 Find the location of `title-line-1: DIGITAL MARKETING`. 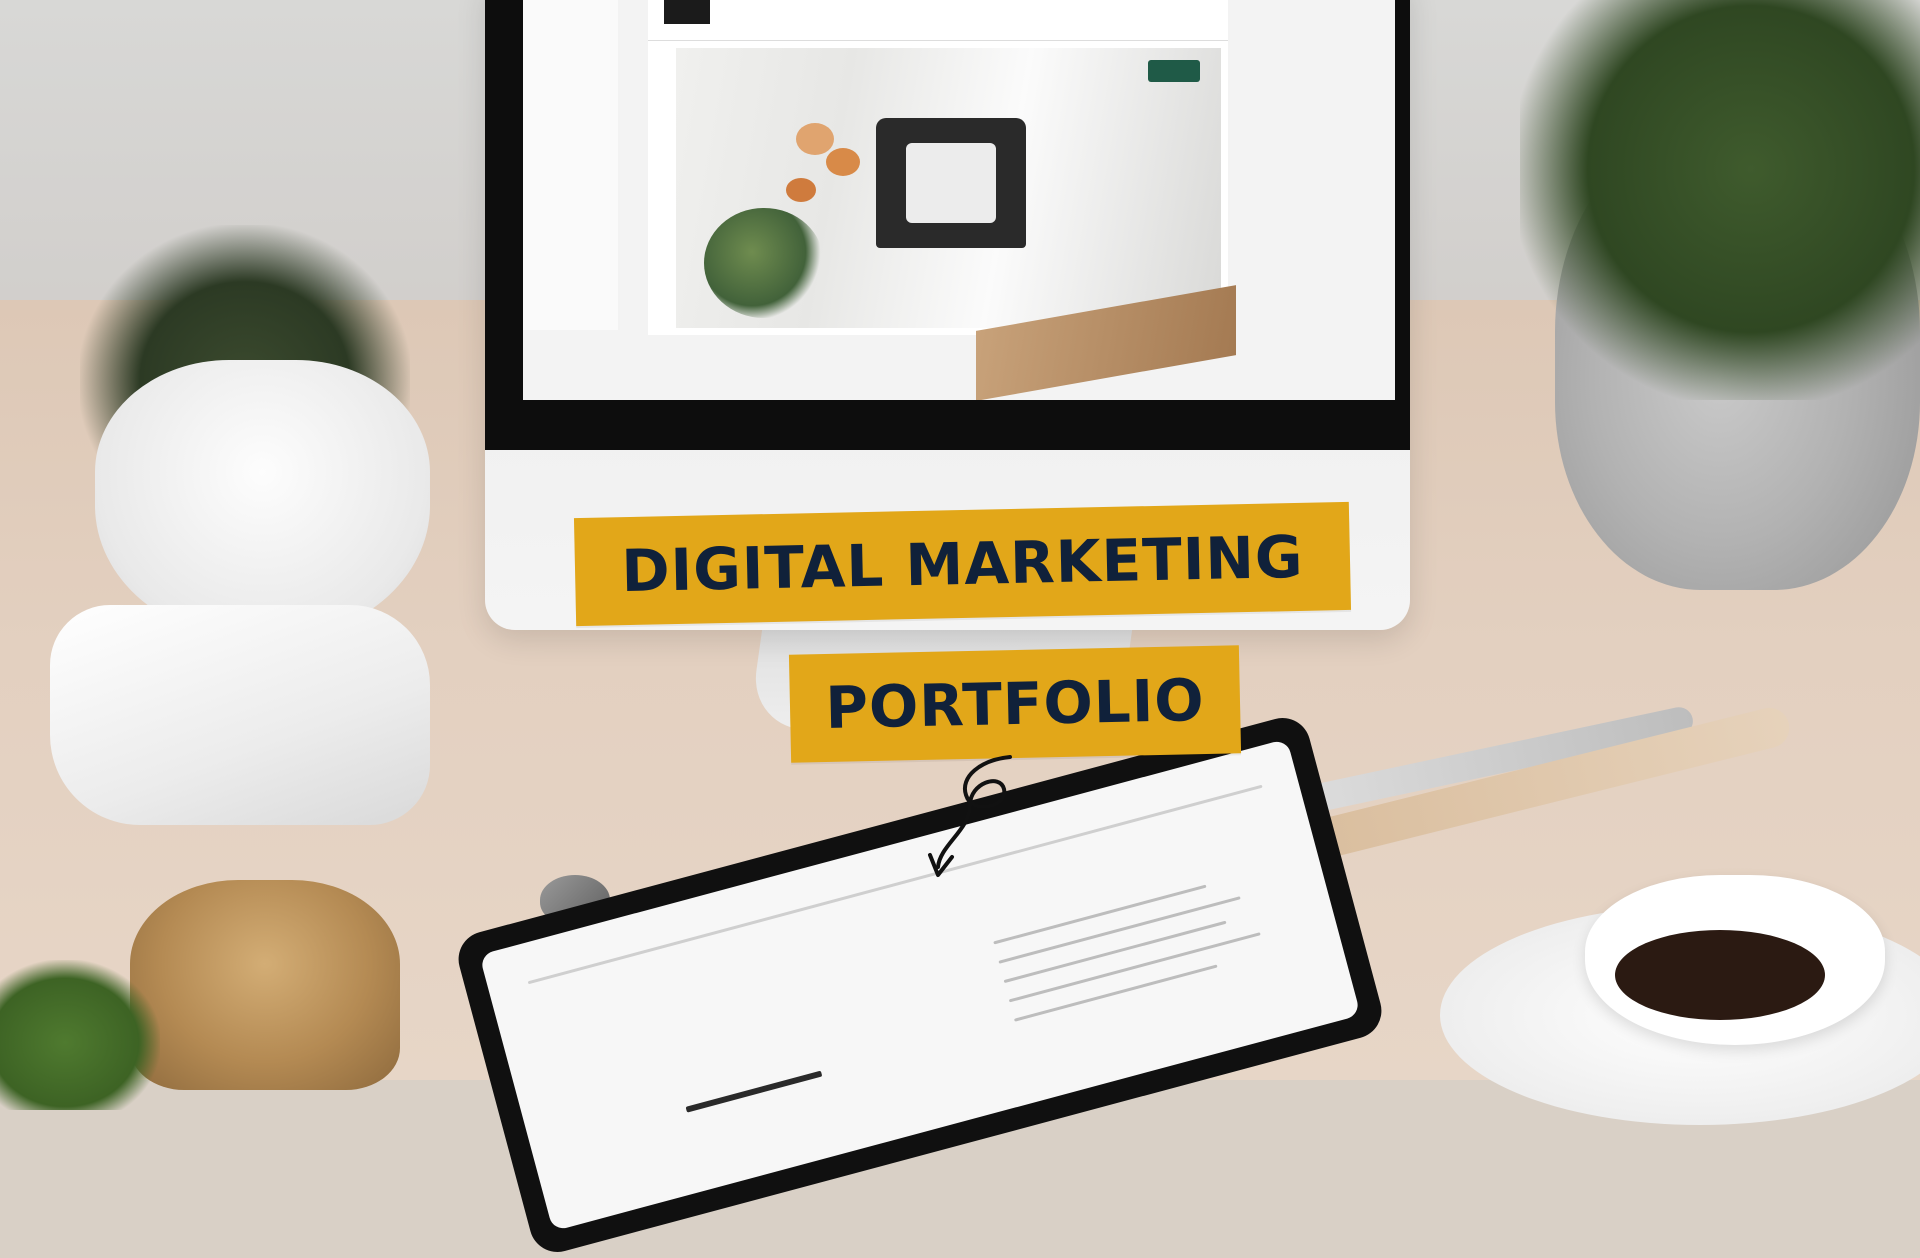

title-line-1: DIGITAL MARKETING is located at coordinates (962, 564).